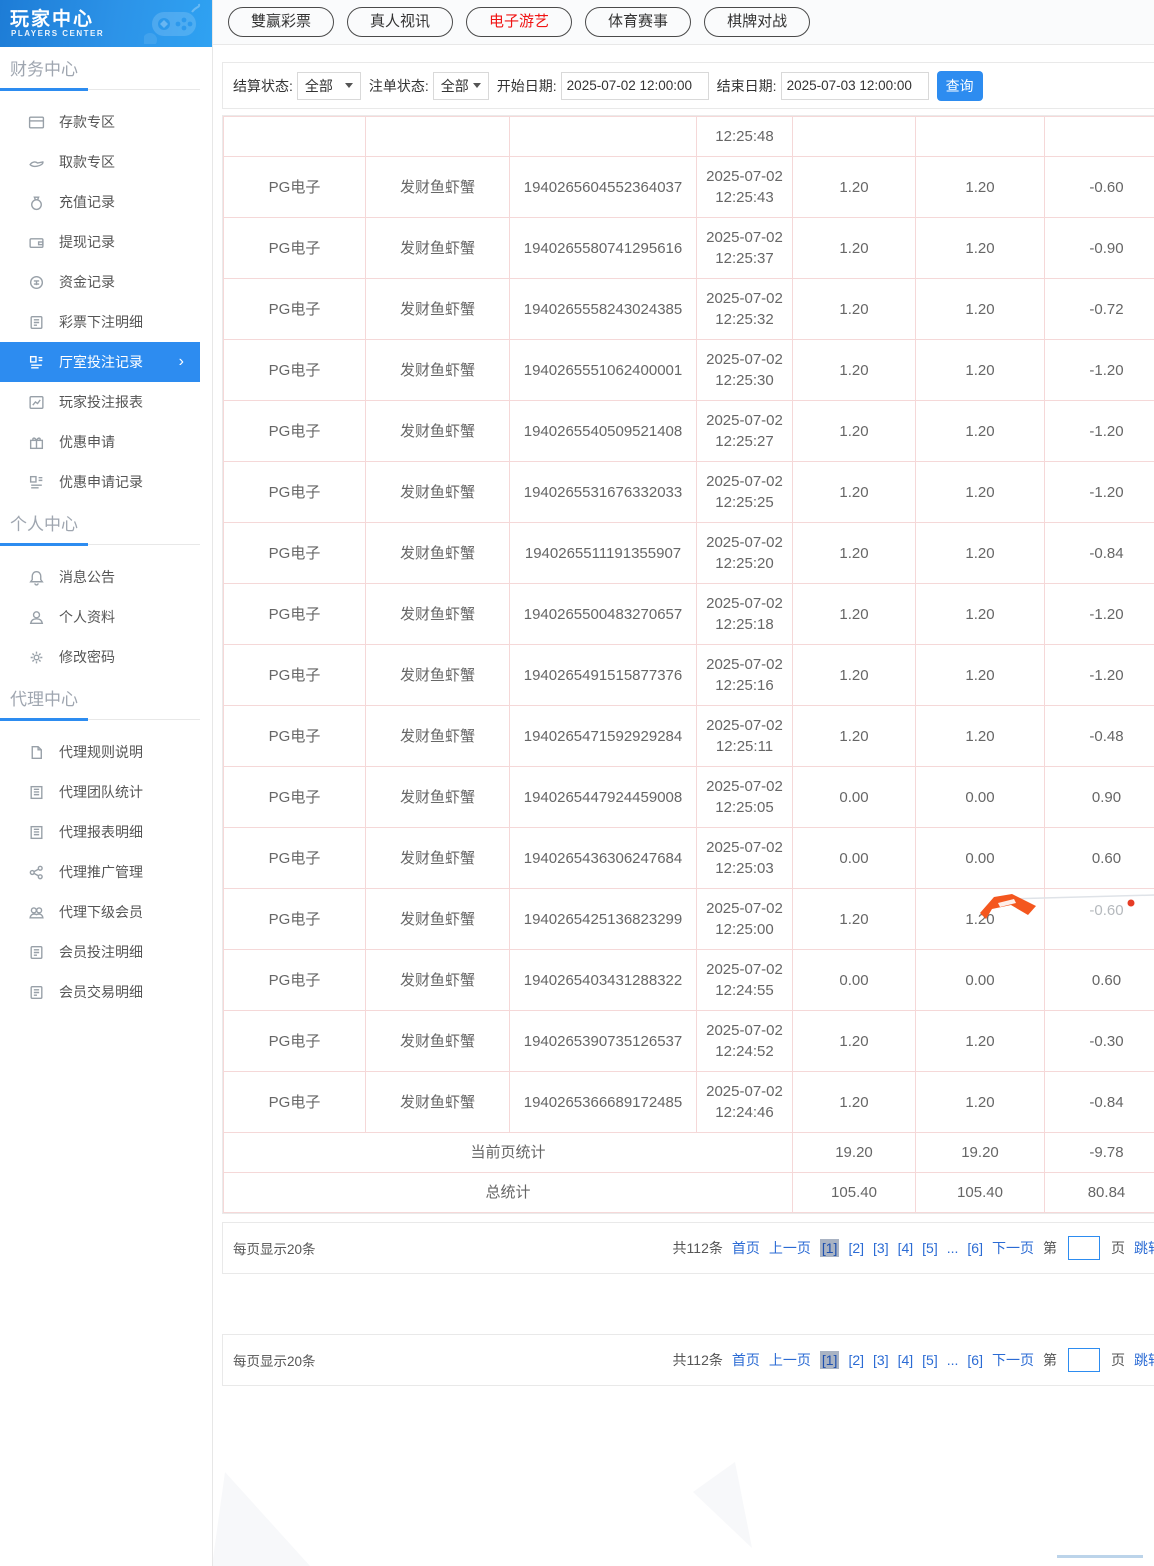  Describe the element at coordinates (36, 162) in the screenshot. I see `hand-icon` at that location.